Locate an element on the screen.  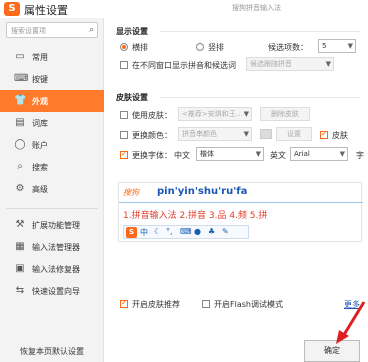
change-font-checkbox is located at coordinates (124, 154).